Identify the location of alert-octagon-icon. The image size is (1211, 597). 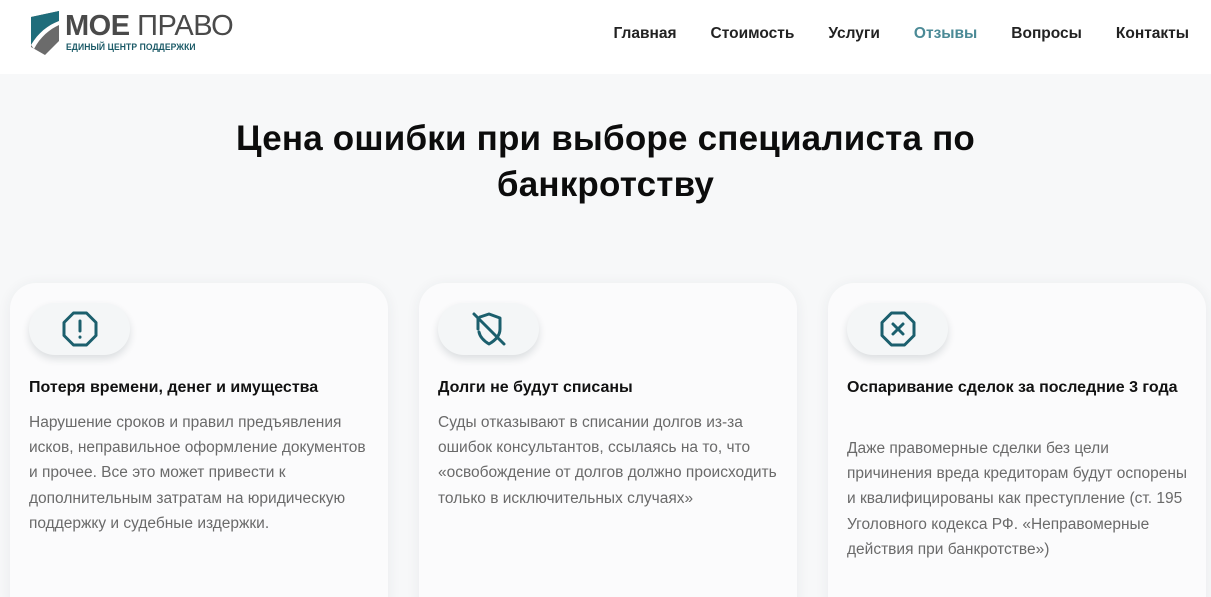
(79, 329).